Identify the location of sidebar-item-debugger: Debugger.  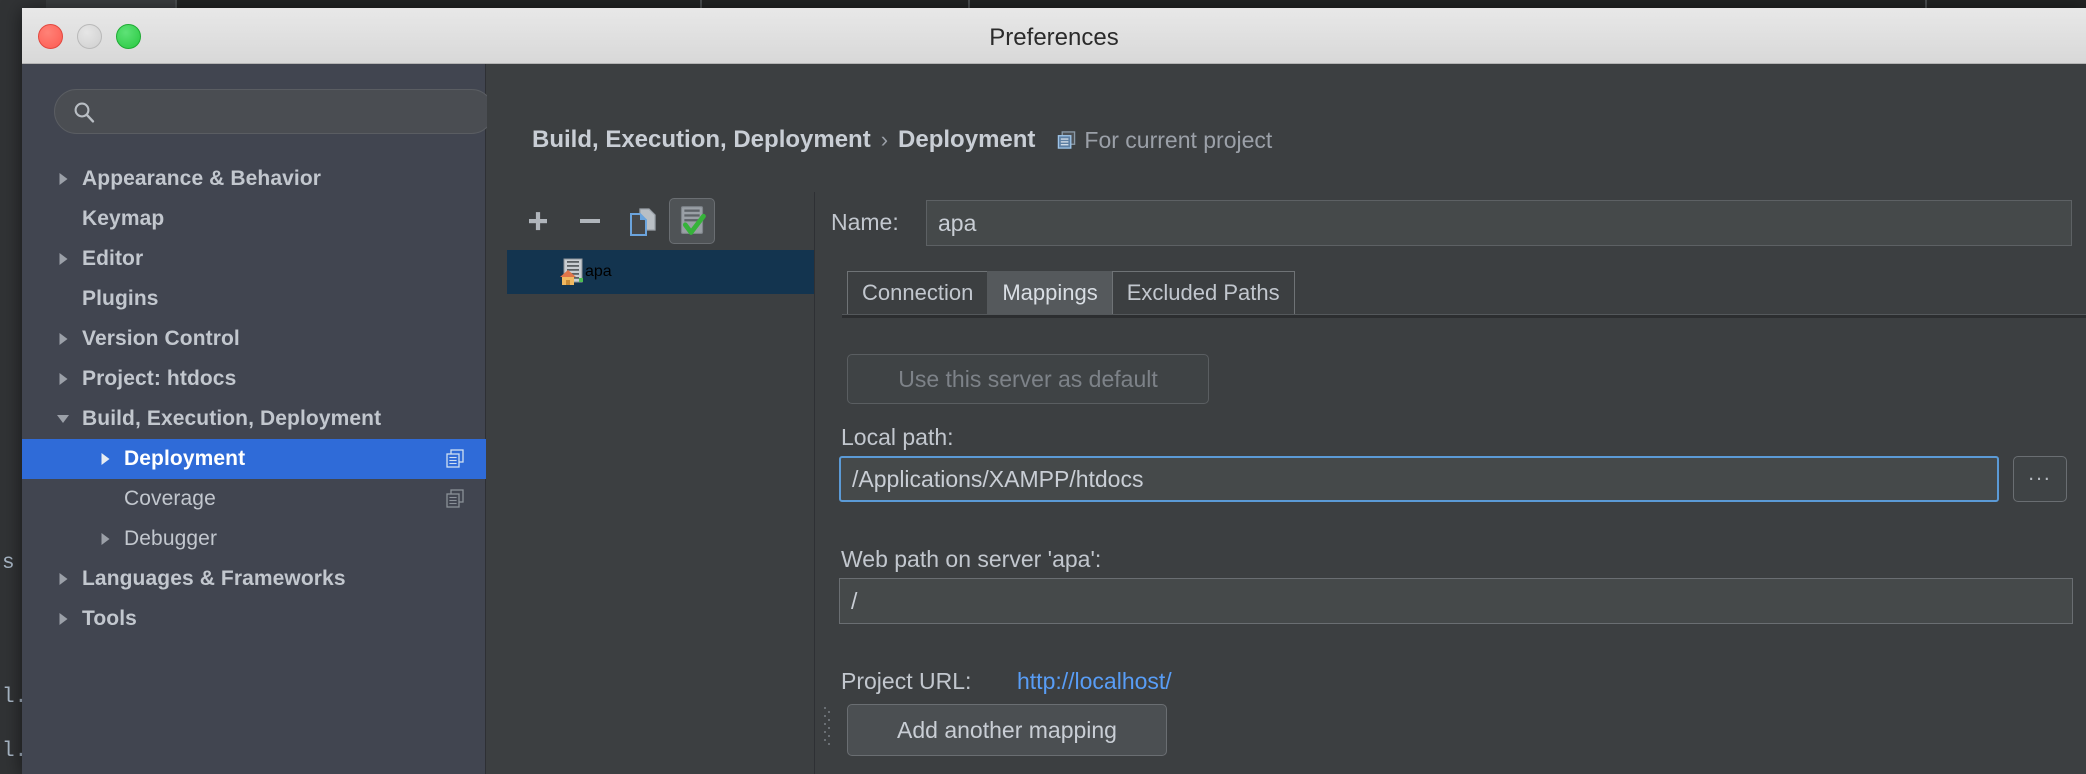
(254, 539).